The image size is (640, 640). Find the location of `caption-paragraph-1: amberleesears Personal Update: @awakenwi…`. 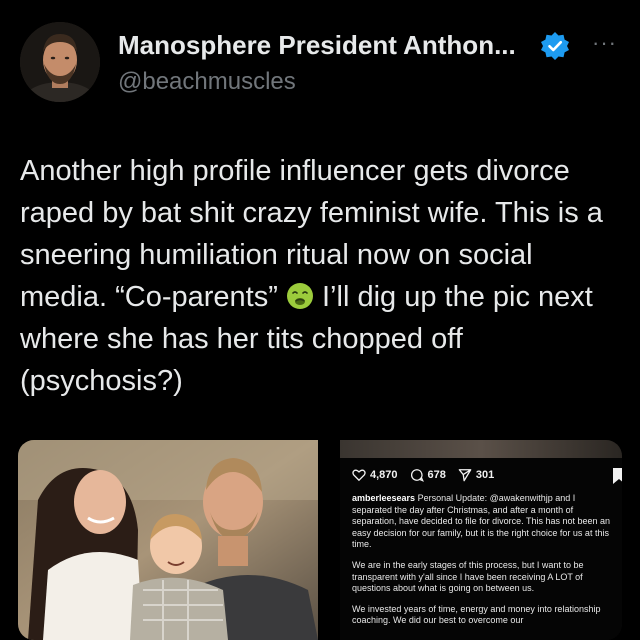

caption-paragraph-1: amberleesears Personal Update: @awakenwi… is located at coordinates (483, 522).